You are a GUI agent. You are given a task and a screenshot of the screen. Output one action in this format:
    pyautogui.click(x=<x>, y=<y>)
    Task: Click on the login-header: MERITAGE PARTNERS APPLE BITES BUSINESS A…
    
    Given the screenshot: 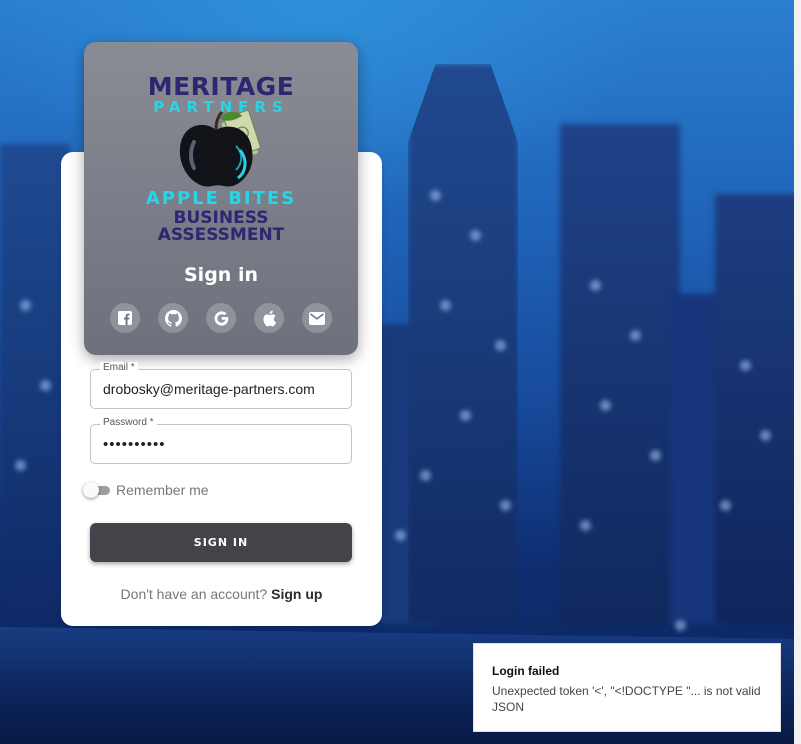 What is the action you would take?
    pyautogui.click(x=221, y=198)
    